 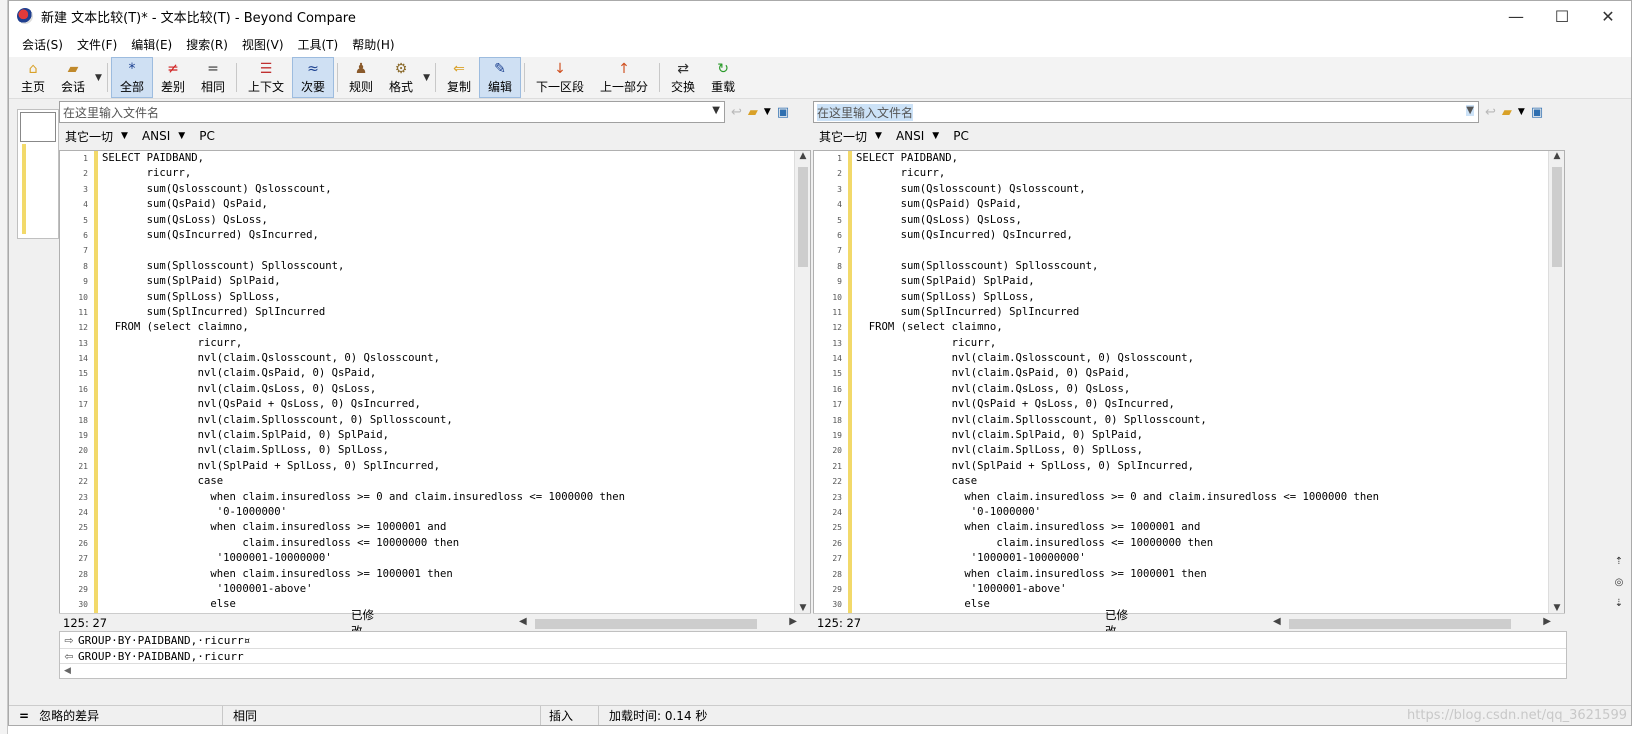 I want to click on ignored-diff-status: = 忽略的差异, so click(x=116, y=715).